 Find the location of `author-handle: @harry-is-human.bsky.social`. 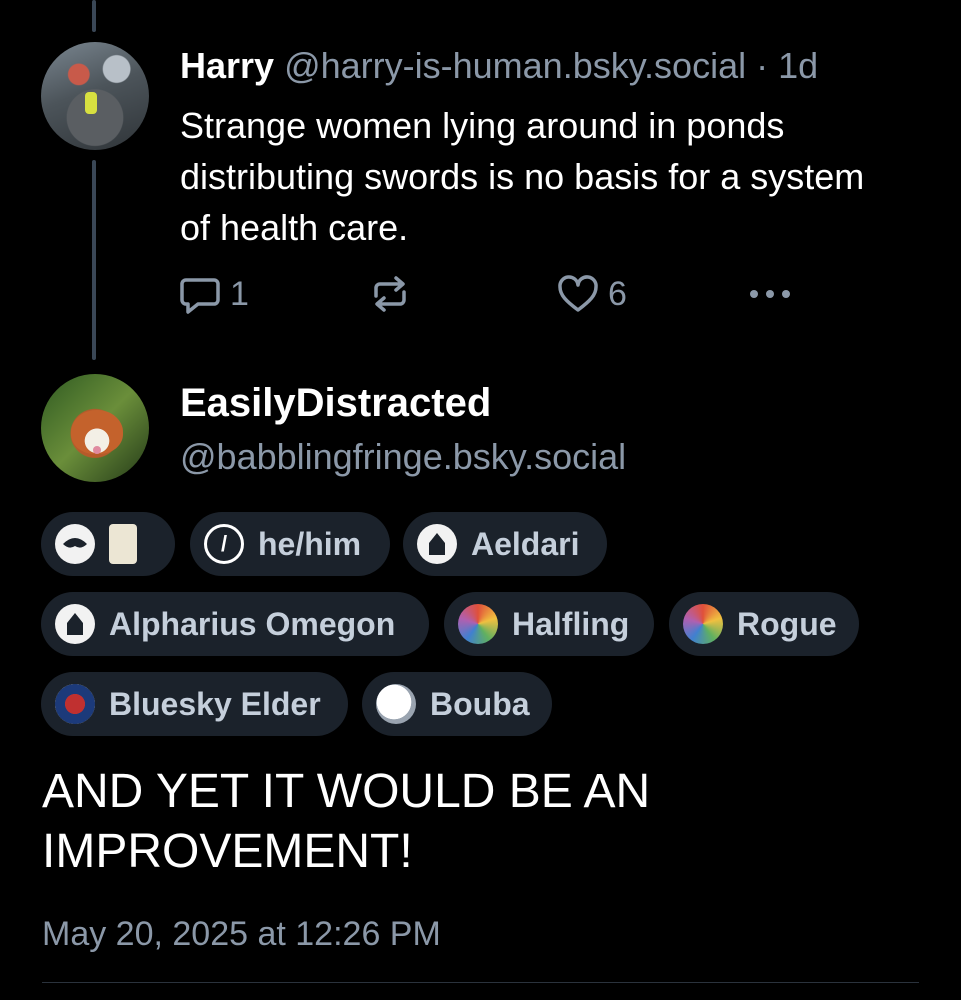

author-handle: @harry-is-human.bsky.social is located at coordinates (515, 65).